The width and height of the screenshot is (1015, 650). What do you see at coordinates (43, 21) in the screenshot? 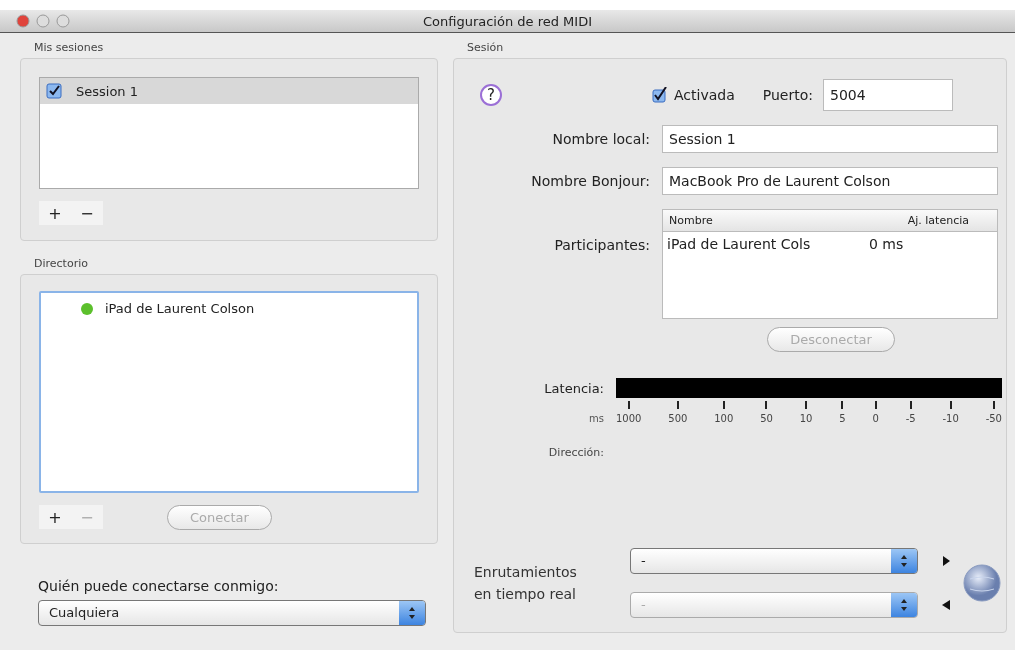
I see `minimize-button` at bounding box center [43, 21].